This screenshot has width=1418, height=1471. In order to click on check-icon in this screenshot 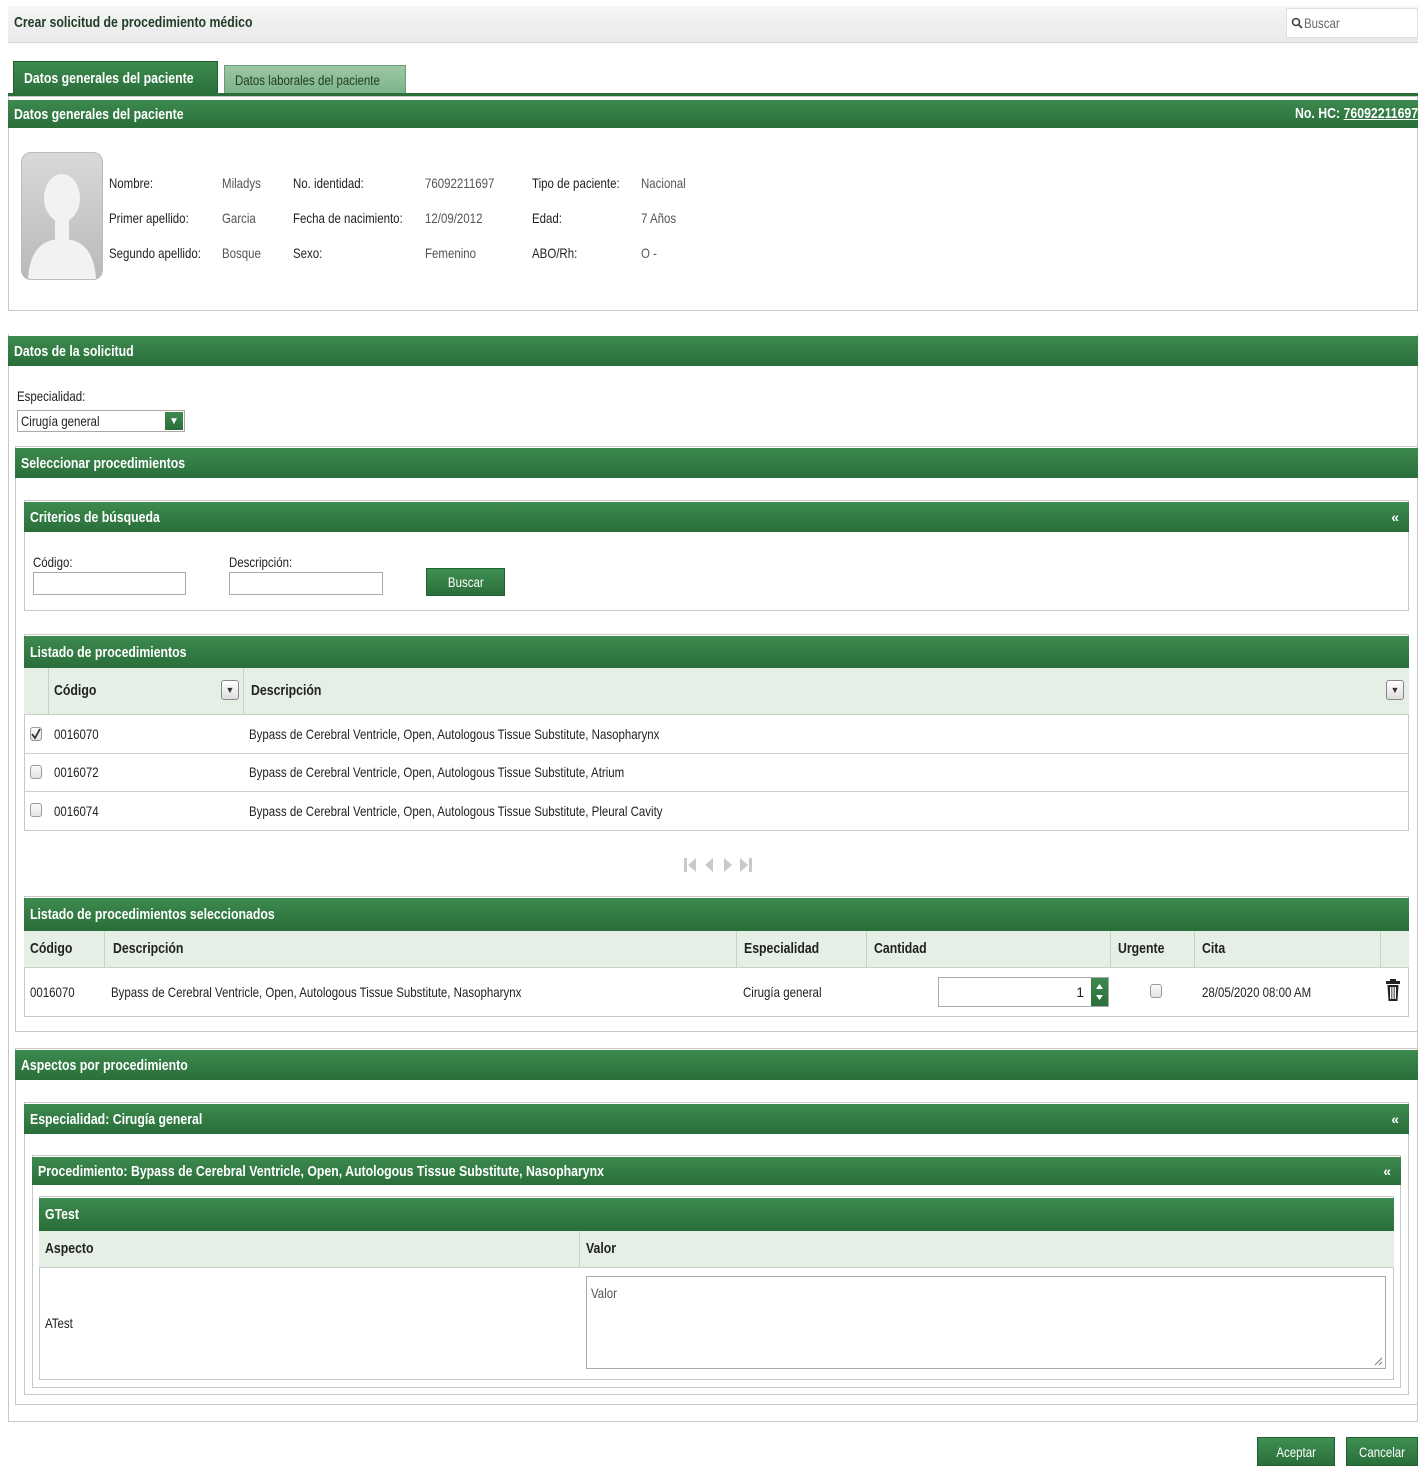, I will do `click(36, 734)`.